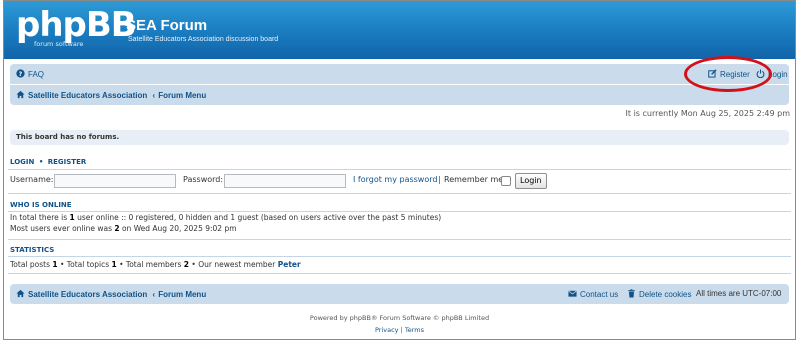 Image resolution: width=800 pixels, height=343 pixels. Describe the element at coordinates (32, 179) in the screenshot. I see `username-label: Username:` at that location.